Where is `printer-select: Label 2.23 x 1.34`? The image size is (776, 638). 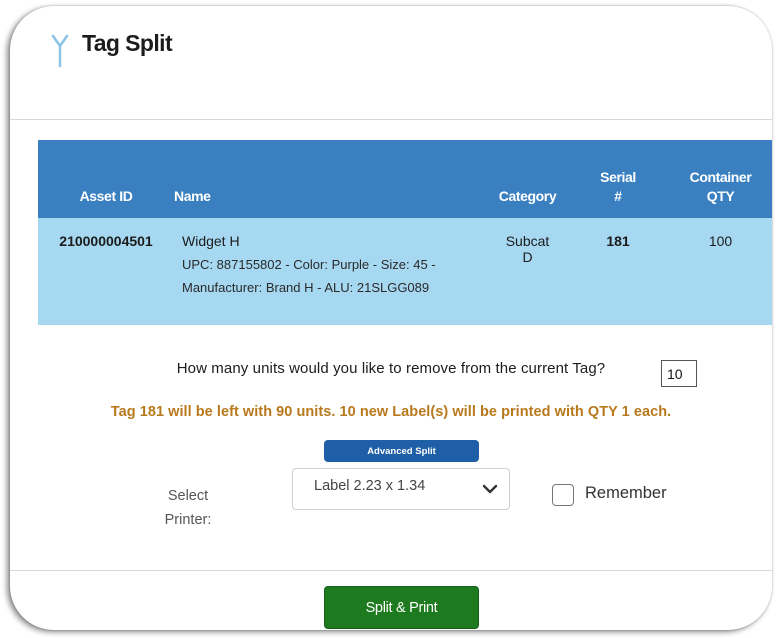
printer-select: Label 2.23 x 1.34 is located at coordinates (401, 489).